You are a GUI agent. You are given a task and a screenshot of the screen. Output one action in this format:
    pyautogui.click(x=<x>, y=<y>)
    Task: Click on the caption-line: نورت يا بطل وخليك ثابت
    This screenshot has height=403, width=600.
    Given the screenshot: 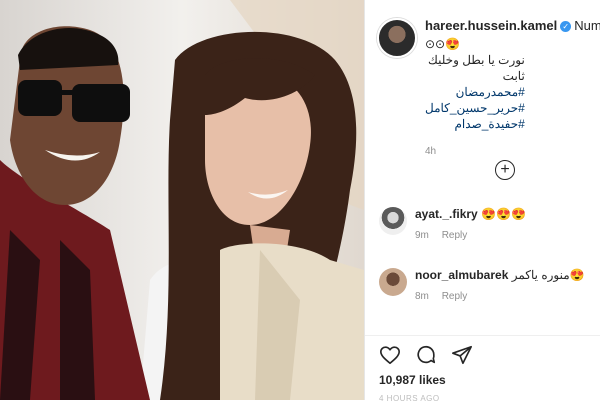 What is the action you would take?
    pyautogui.click(x=476, y=68)
    